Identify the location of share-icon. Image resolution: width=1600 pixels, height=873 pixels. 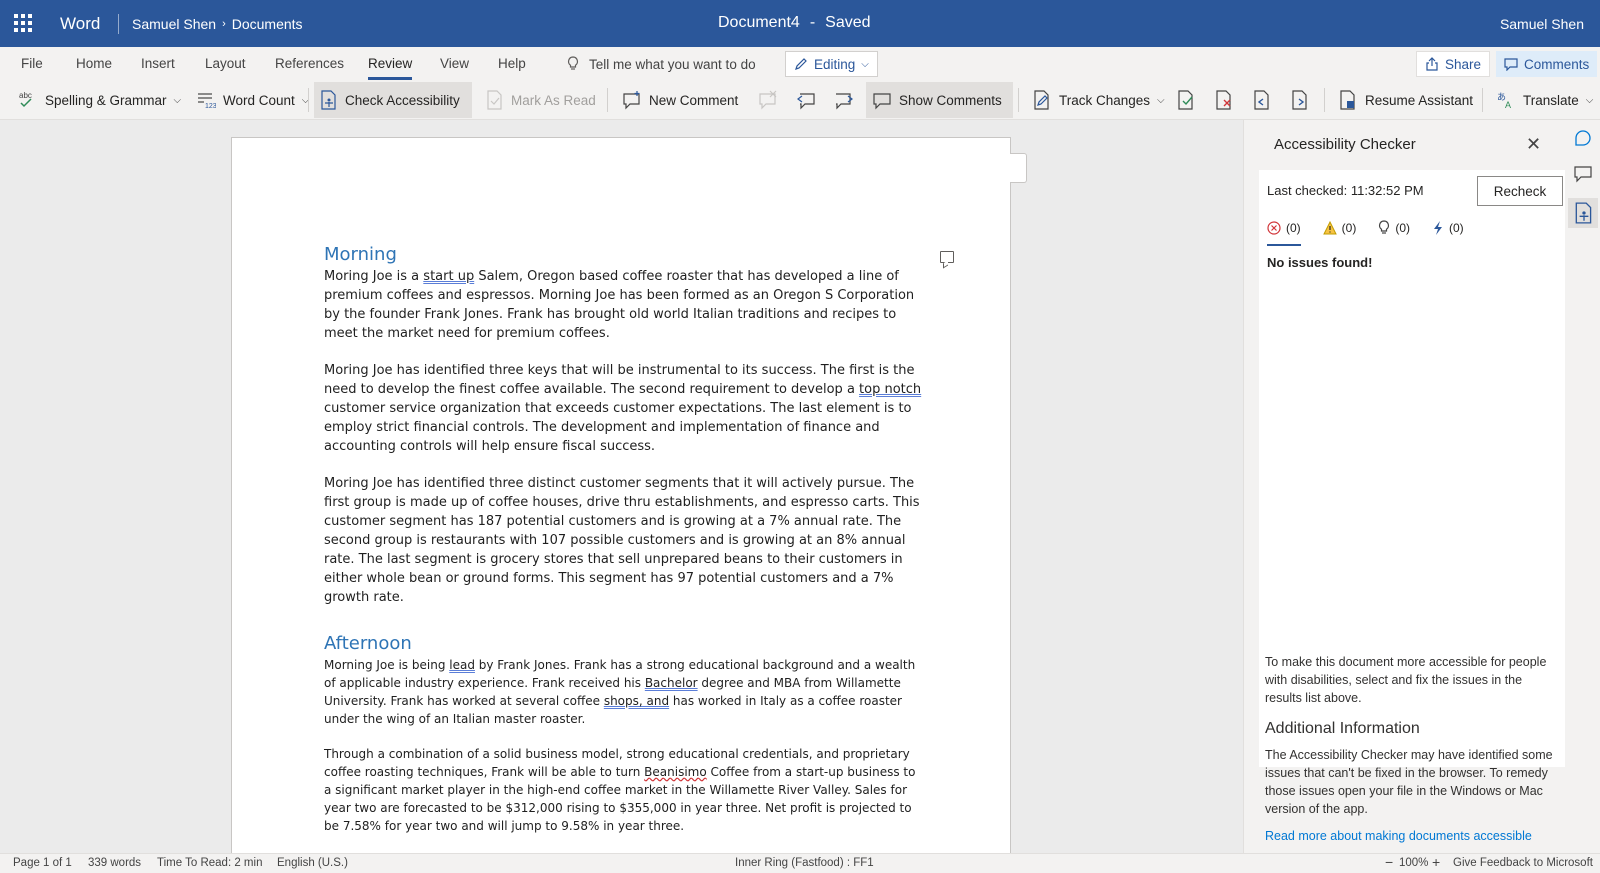
(1432, 64).